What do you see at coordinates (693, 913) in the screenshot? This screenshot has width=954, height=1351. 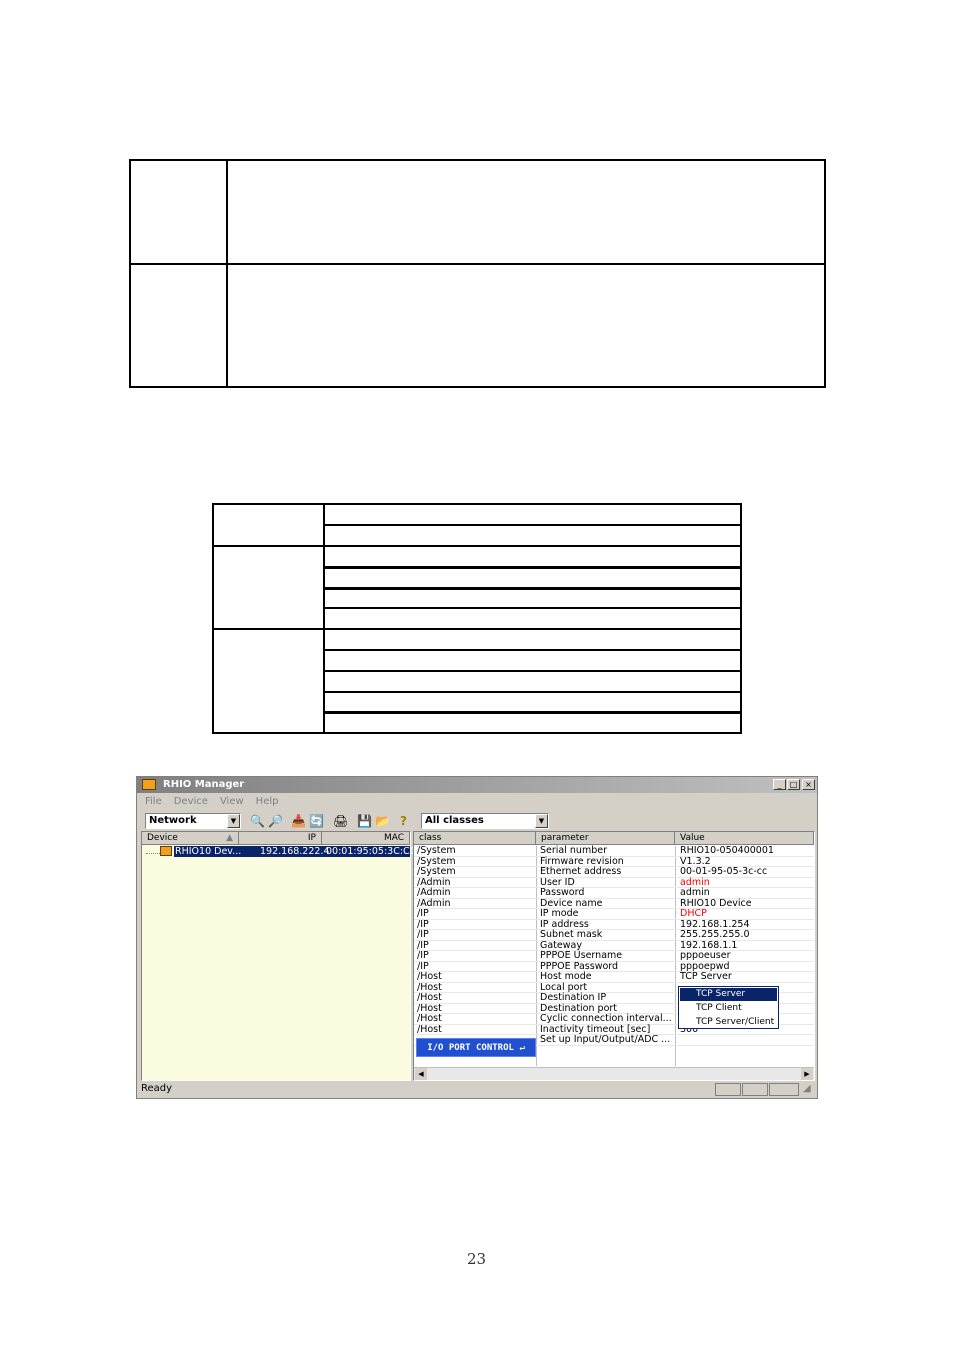 I see `param-value: DHCP` at bounding box center [693, 913].